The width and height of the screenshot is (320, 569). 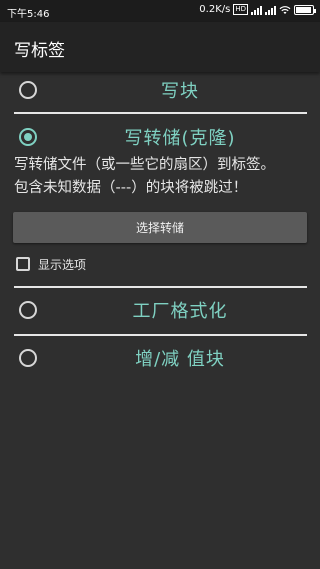 What do you see at coordinates (28, 90) in the screenshot?
I see `radio-write-block` at bounding box center [28, 90].